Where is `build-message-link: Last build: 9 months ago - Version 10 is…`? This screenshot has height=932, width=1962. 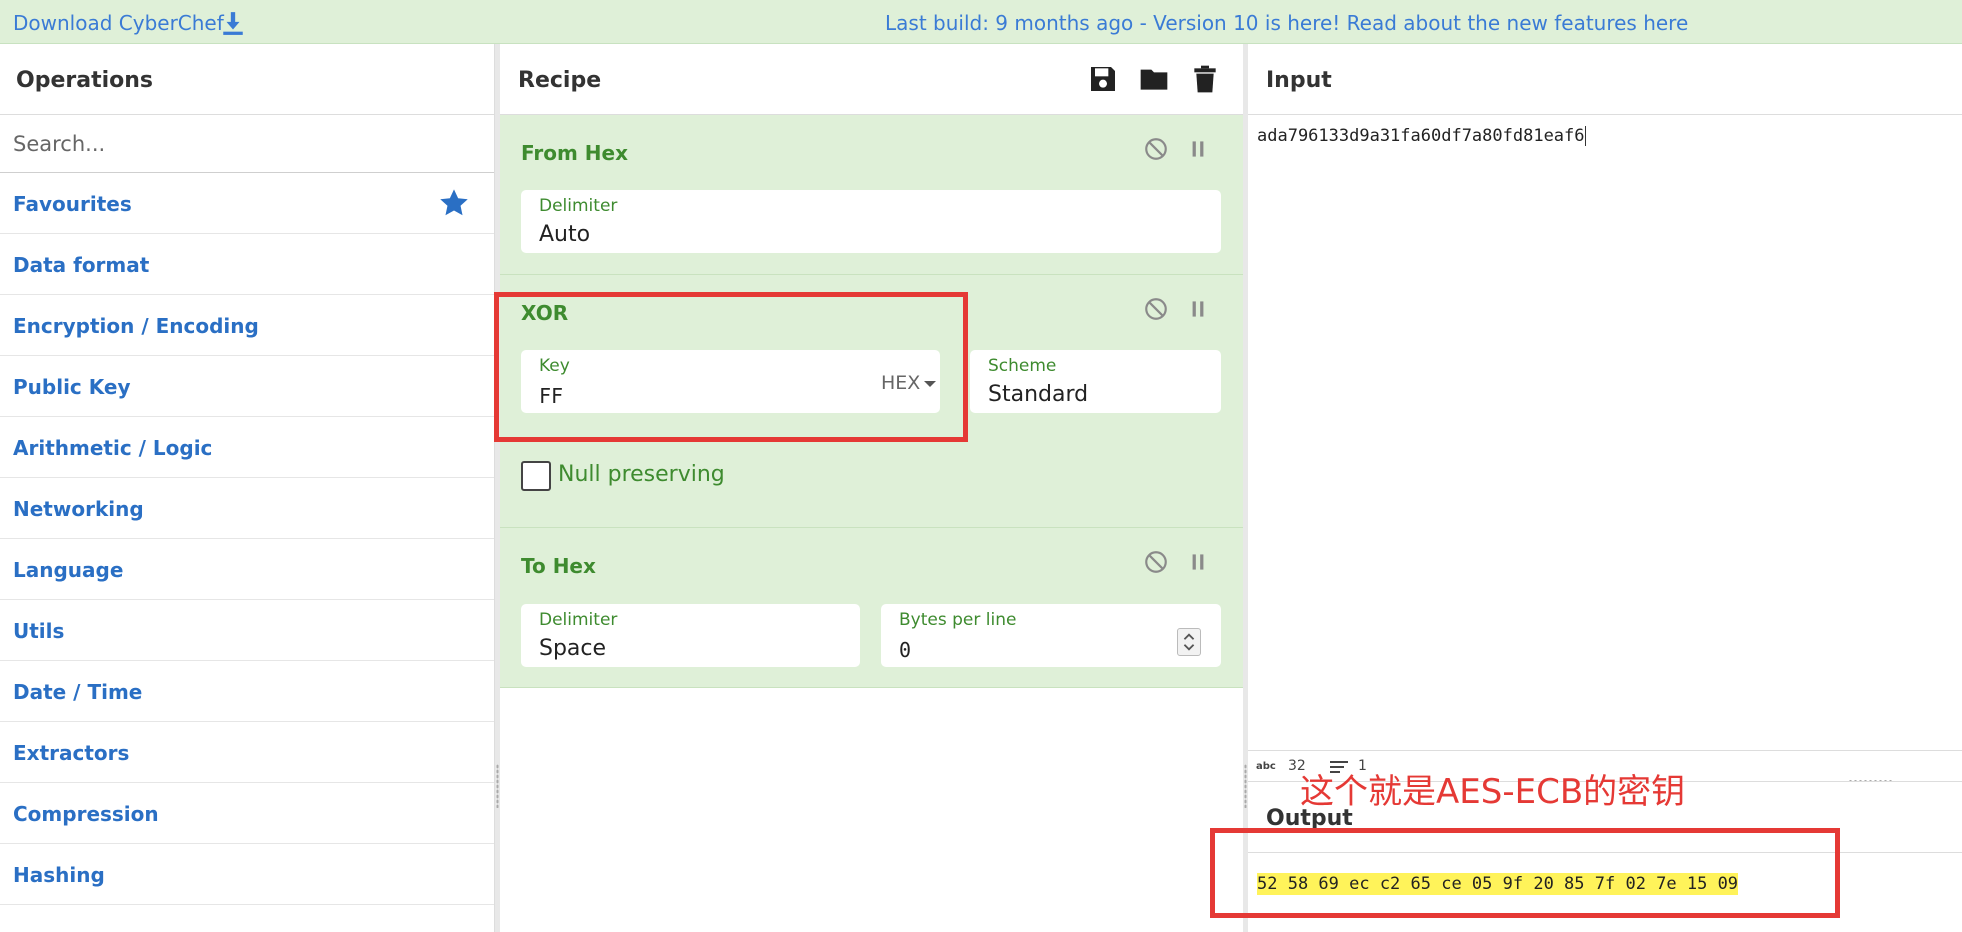
build-message-link: Last build: 9 months ago - Version 10 is… is located at coordinates (1286, 23).